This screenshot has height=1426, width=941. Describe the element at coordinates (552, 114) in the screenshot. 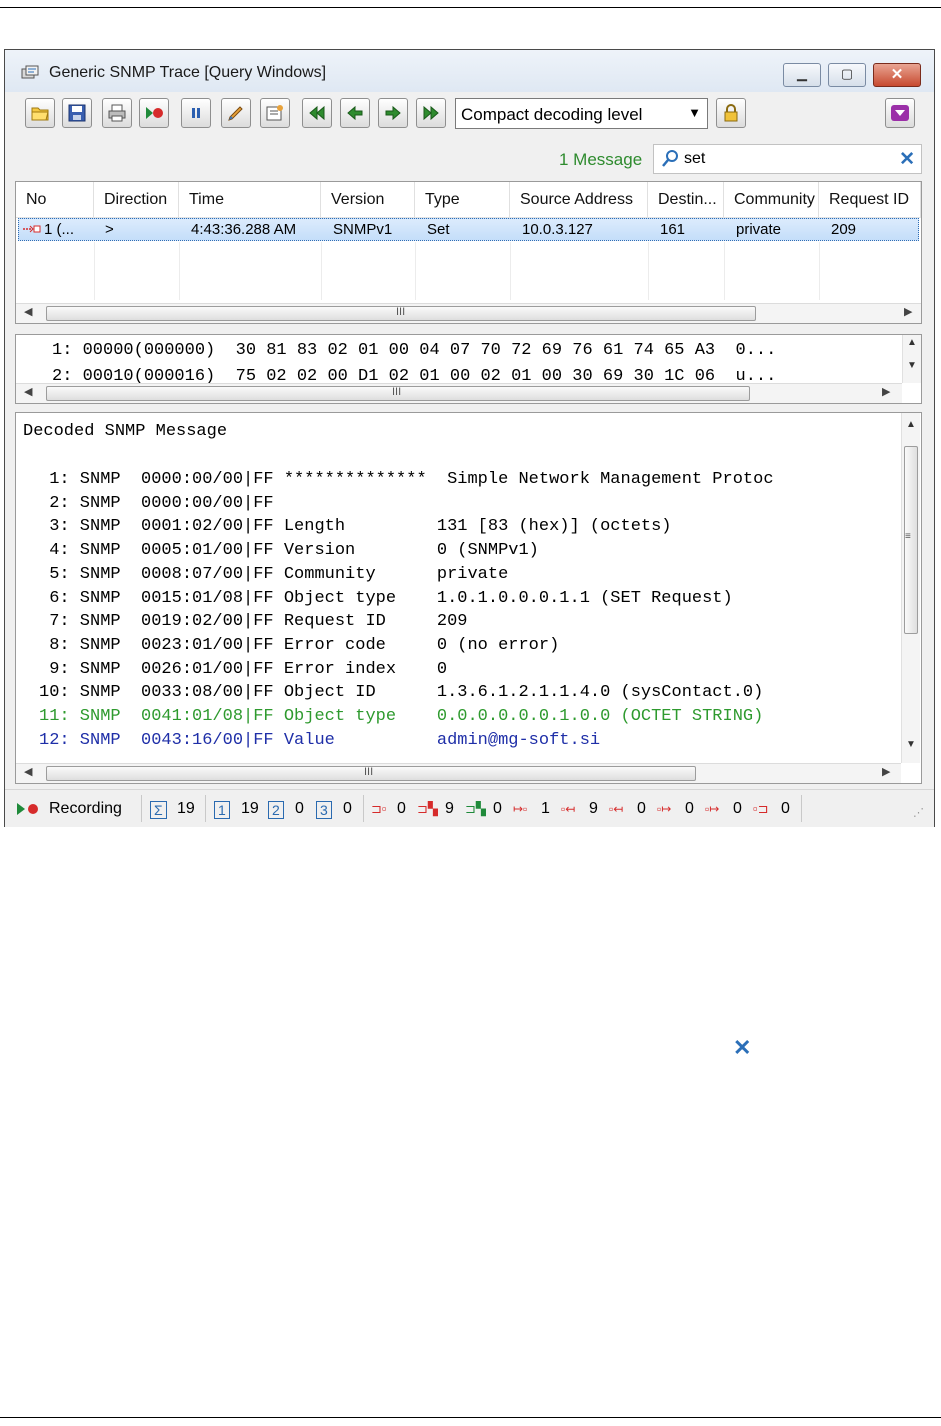

I see `decoding-level-value: Compact decoding level` at that location.